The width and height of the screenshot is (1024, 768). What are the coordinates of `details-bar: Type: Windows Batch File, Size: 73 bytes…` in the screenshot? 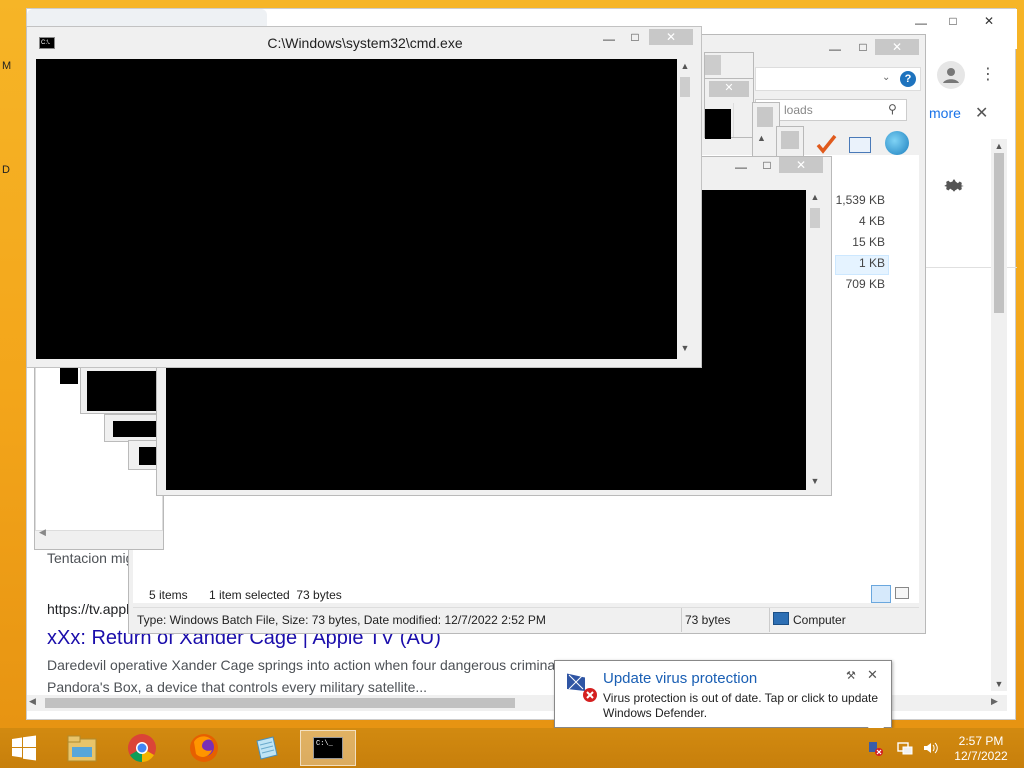 It's located at (526, 619).